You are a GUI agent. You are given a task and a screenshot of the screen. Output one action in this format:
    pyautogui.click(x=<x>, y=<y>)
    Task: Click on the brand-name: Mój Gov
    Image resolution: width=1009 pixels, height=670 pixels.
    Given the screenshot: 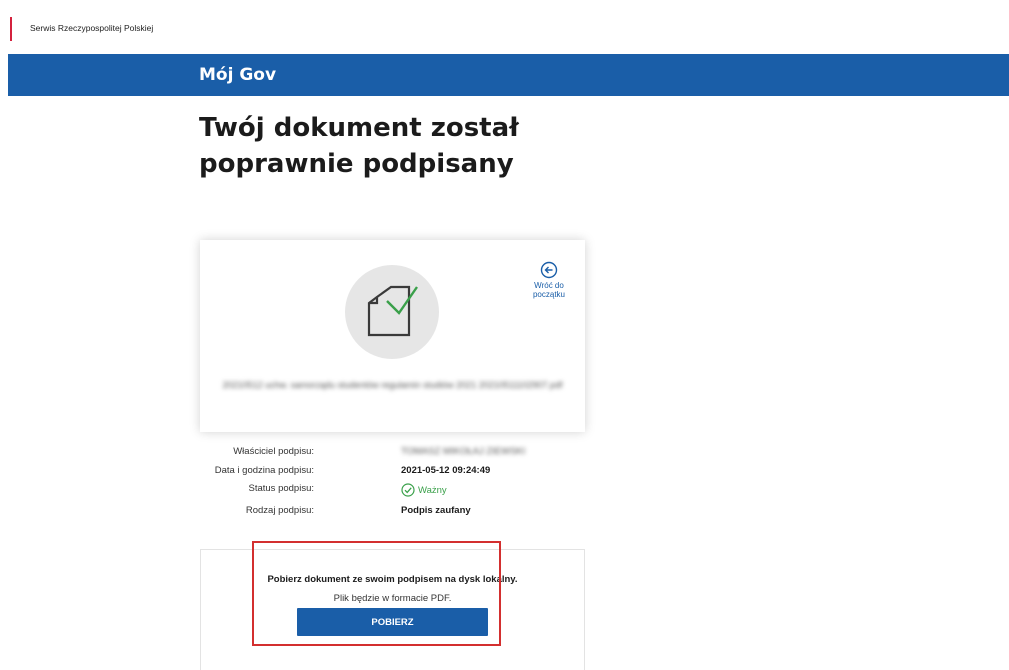 What is the action you would take?
    pyautogui.click(x=237, y=75)
    